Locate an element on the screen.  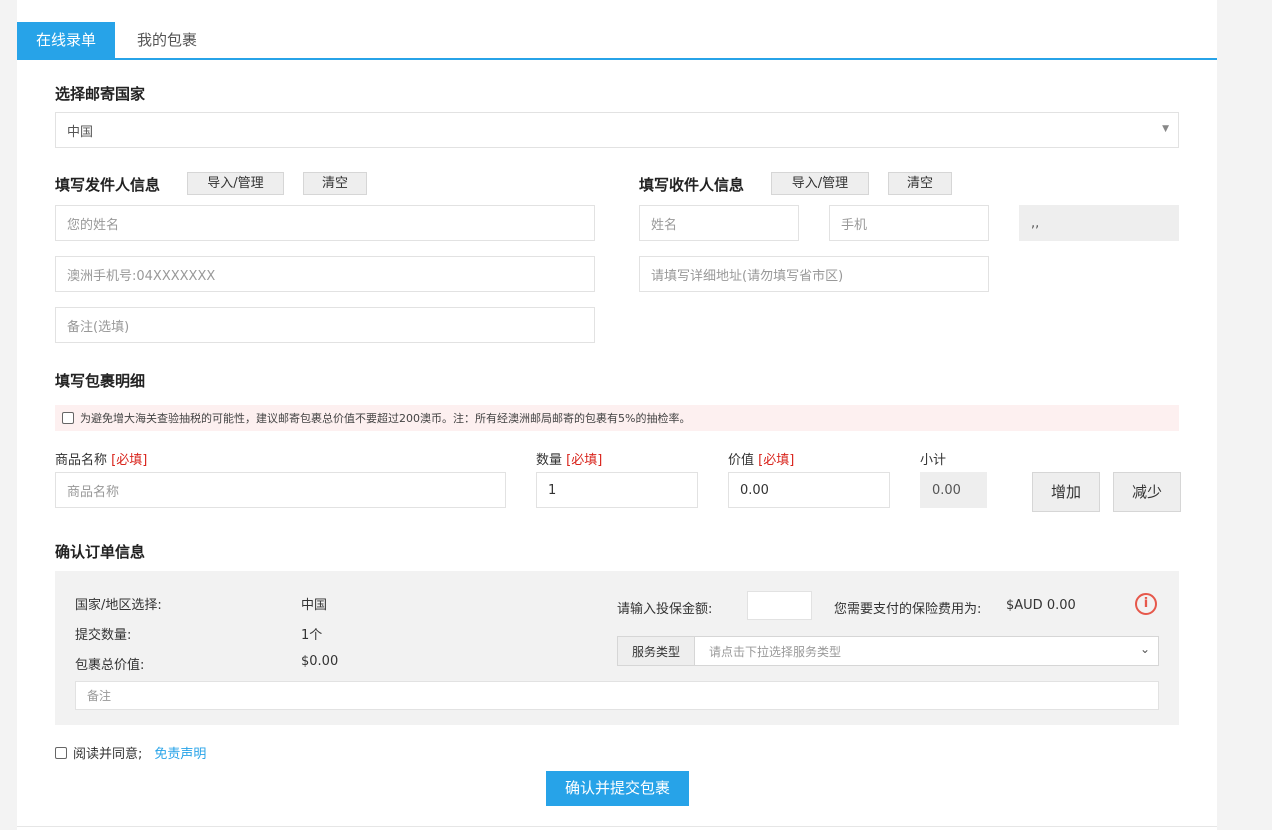
subtotal-field: 0.00 is located at coordinates (953, 490).